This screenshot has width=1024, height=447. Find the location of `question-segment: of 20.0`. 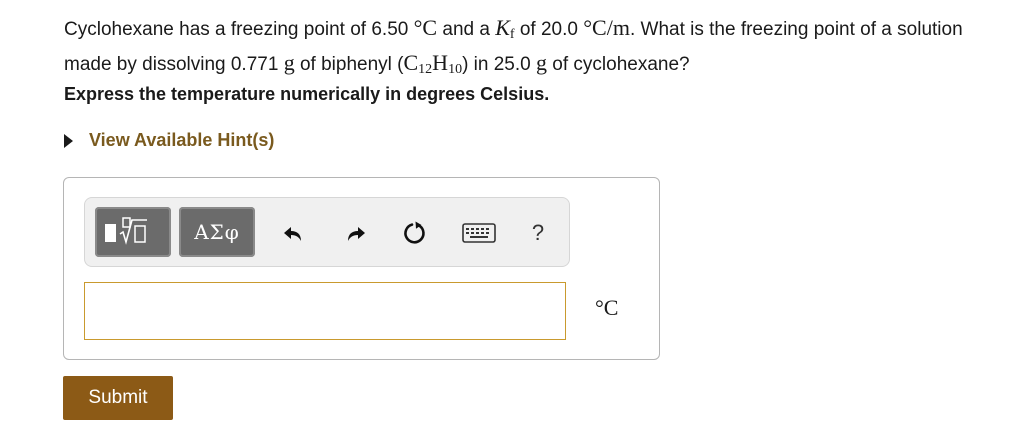

question-segment: of 20.0 is located at coordinates (549, 29).